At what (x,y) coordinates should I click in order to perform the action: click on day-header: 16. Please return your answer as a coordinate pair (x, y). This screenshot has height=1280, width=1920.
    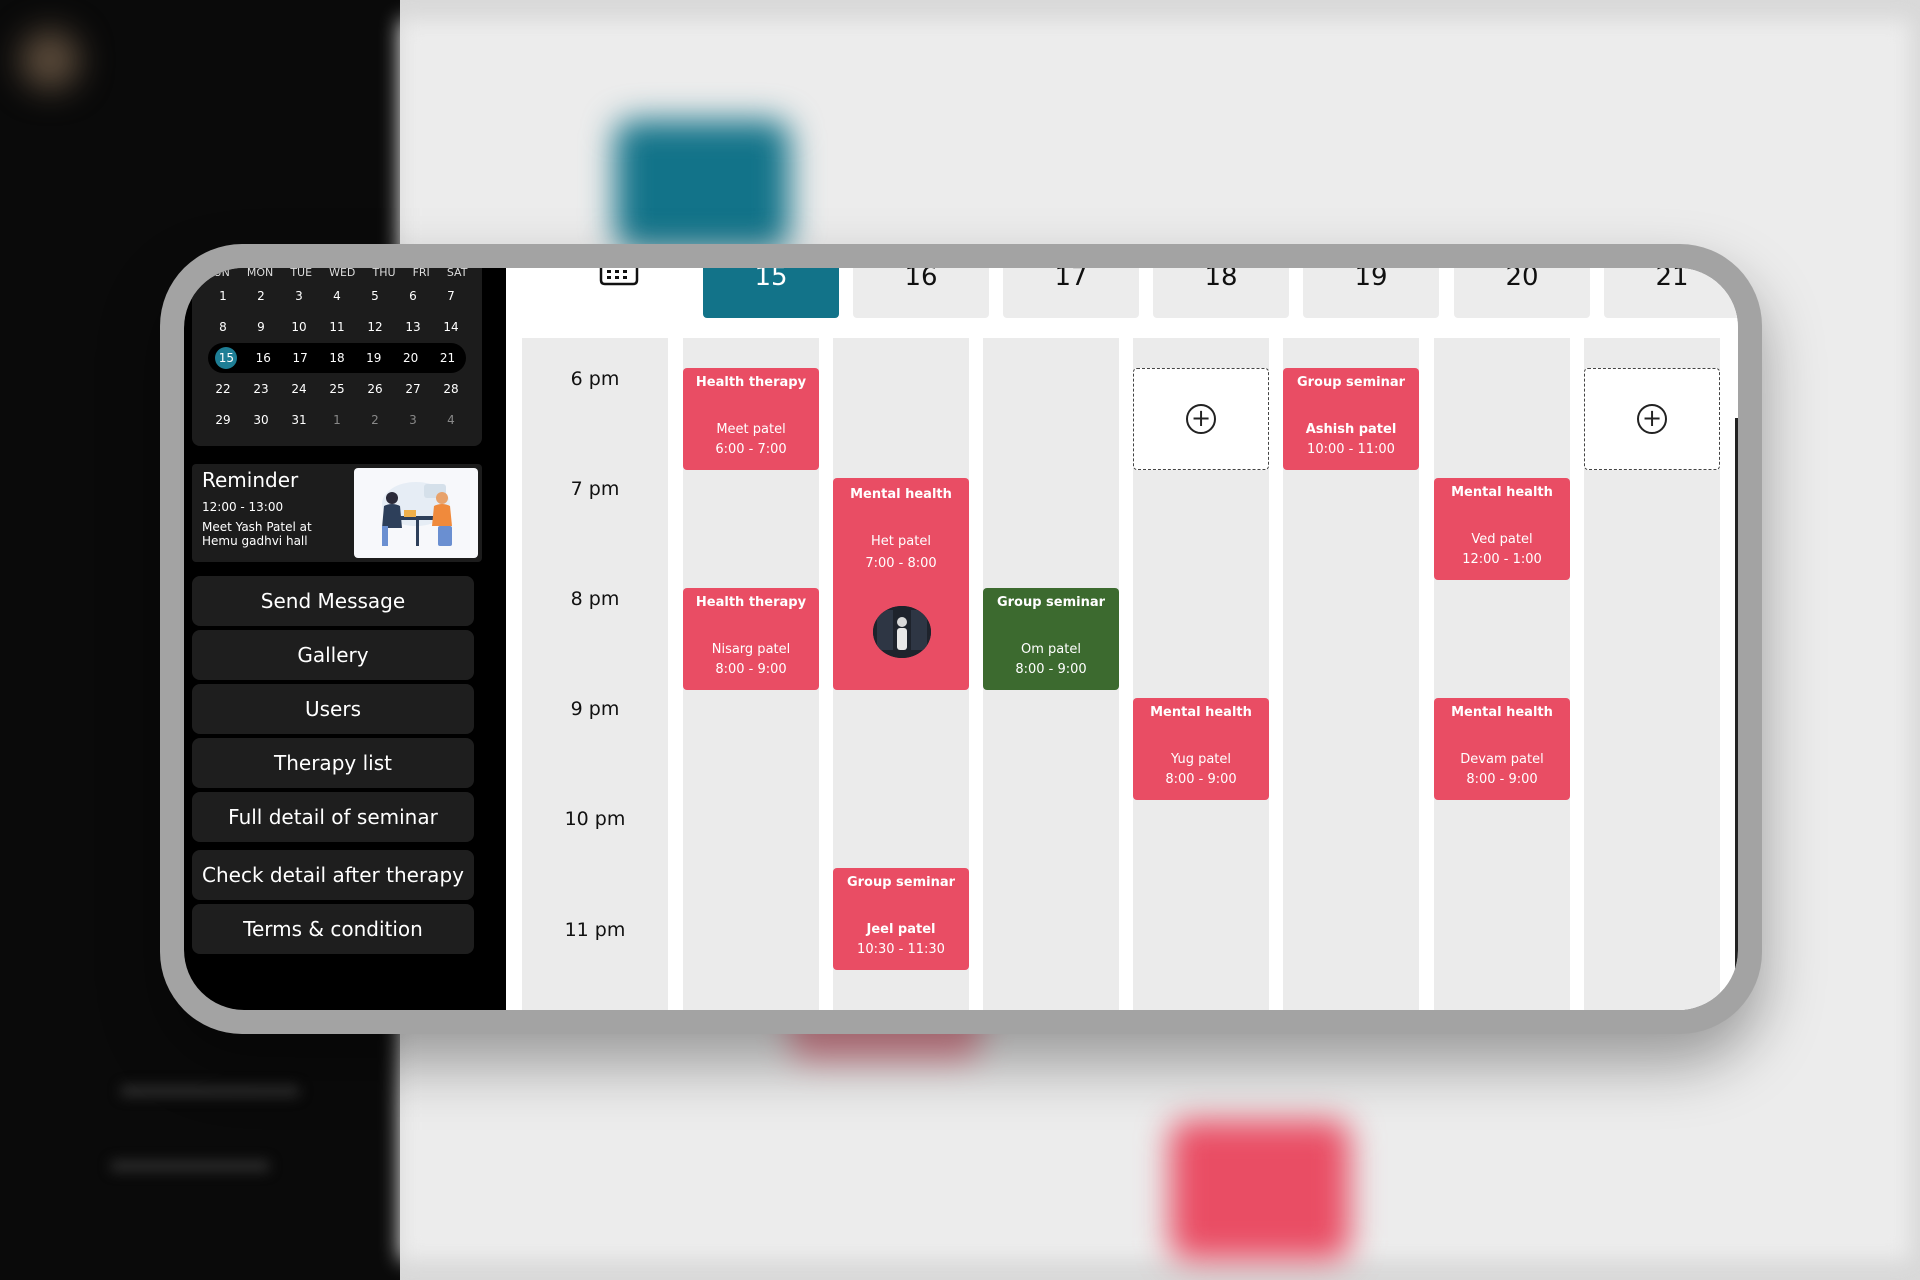
    Looking at the image, I should click on (921, 293).